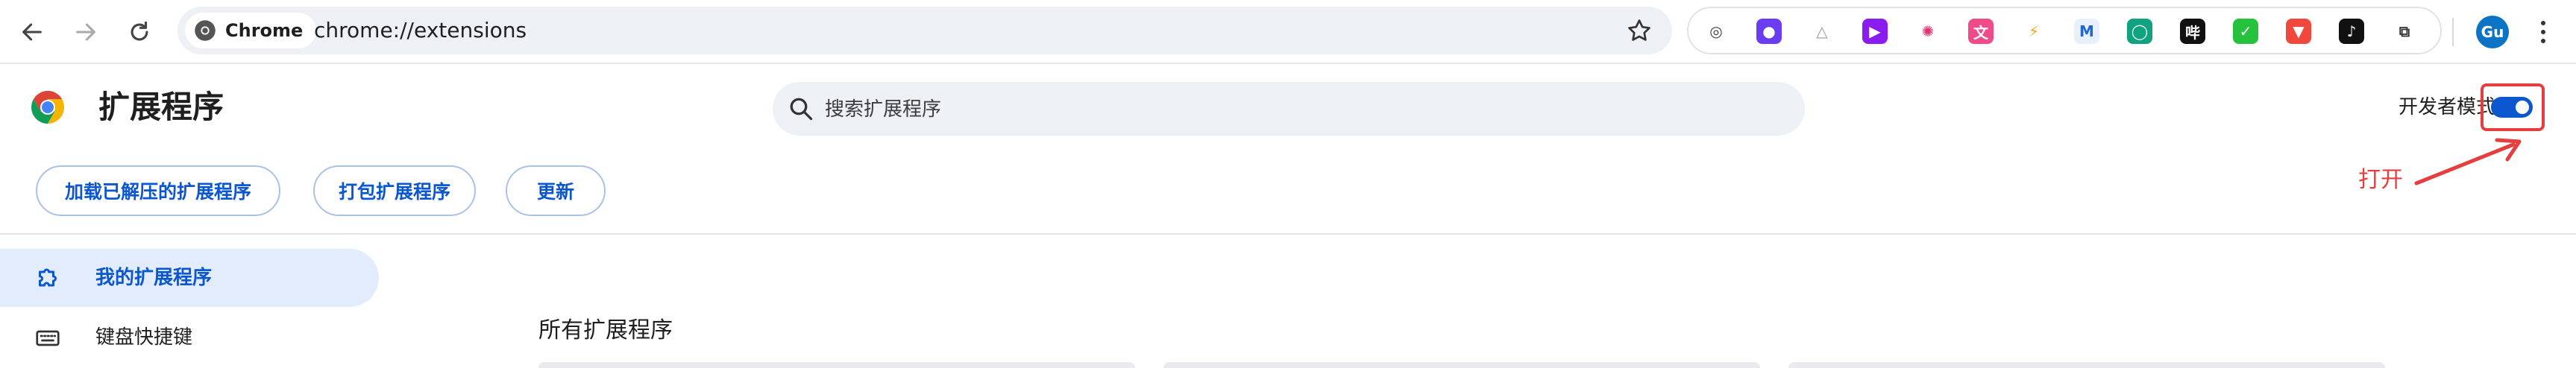 The image size is (2576, 368). I want to click on developer-mode-toggle, so click(2512, 108).